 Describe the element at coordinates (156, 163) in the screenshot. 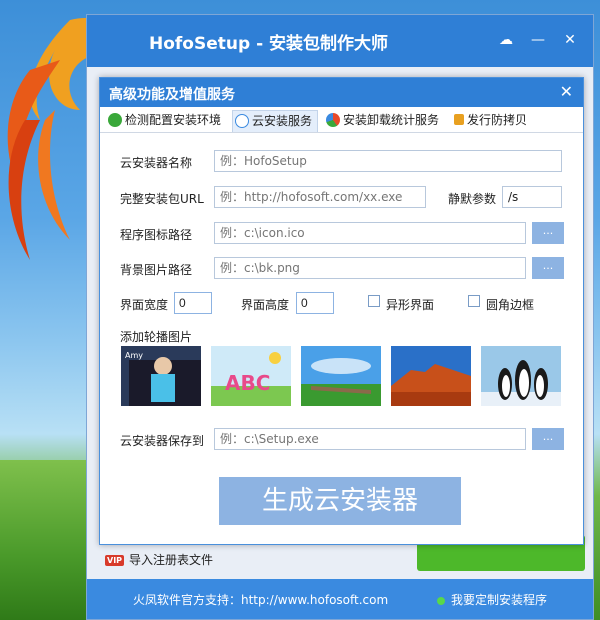

I see `installer-name-label: 云安装器名称` at that location.